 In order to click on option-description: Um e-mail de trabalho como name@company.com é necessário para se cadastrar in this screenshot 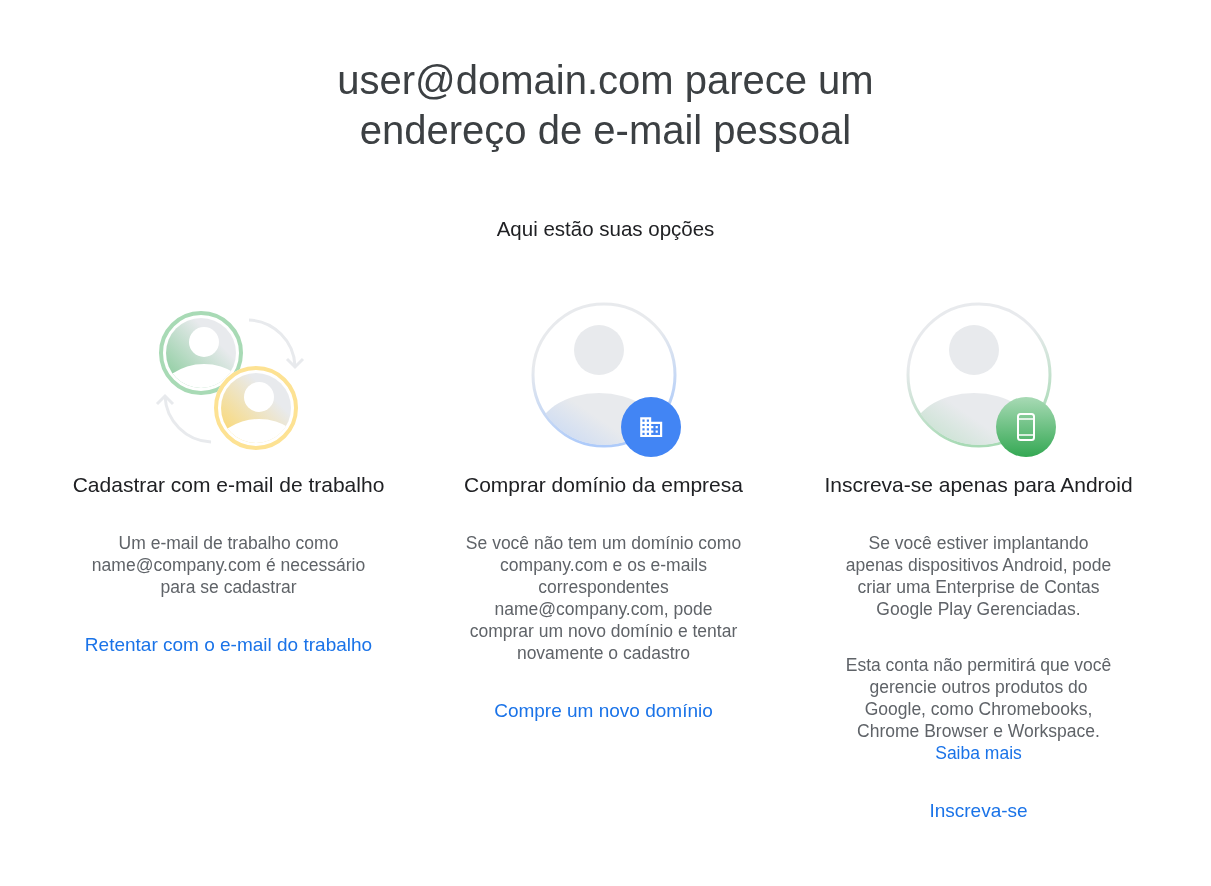, I will do `click(228, 565)`.